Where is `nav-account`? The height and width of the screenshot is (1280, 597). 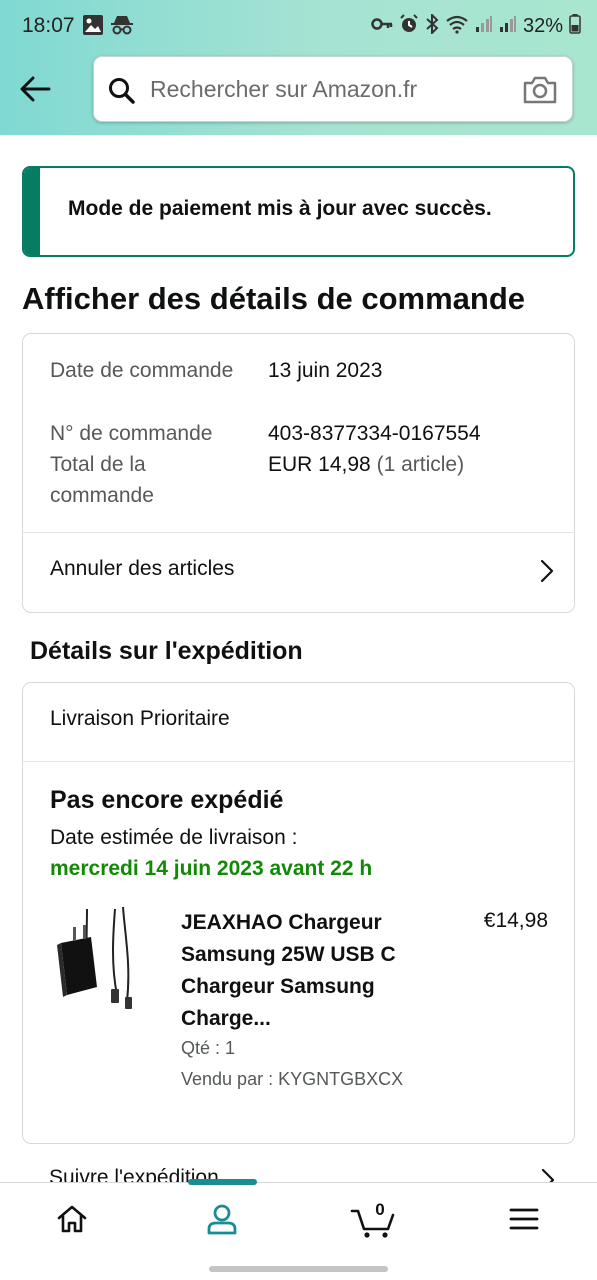
nav-account is located at coordinates (222, 1221).